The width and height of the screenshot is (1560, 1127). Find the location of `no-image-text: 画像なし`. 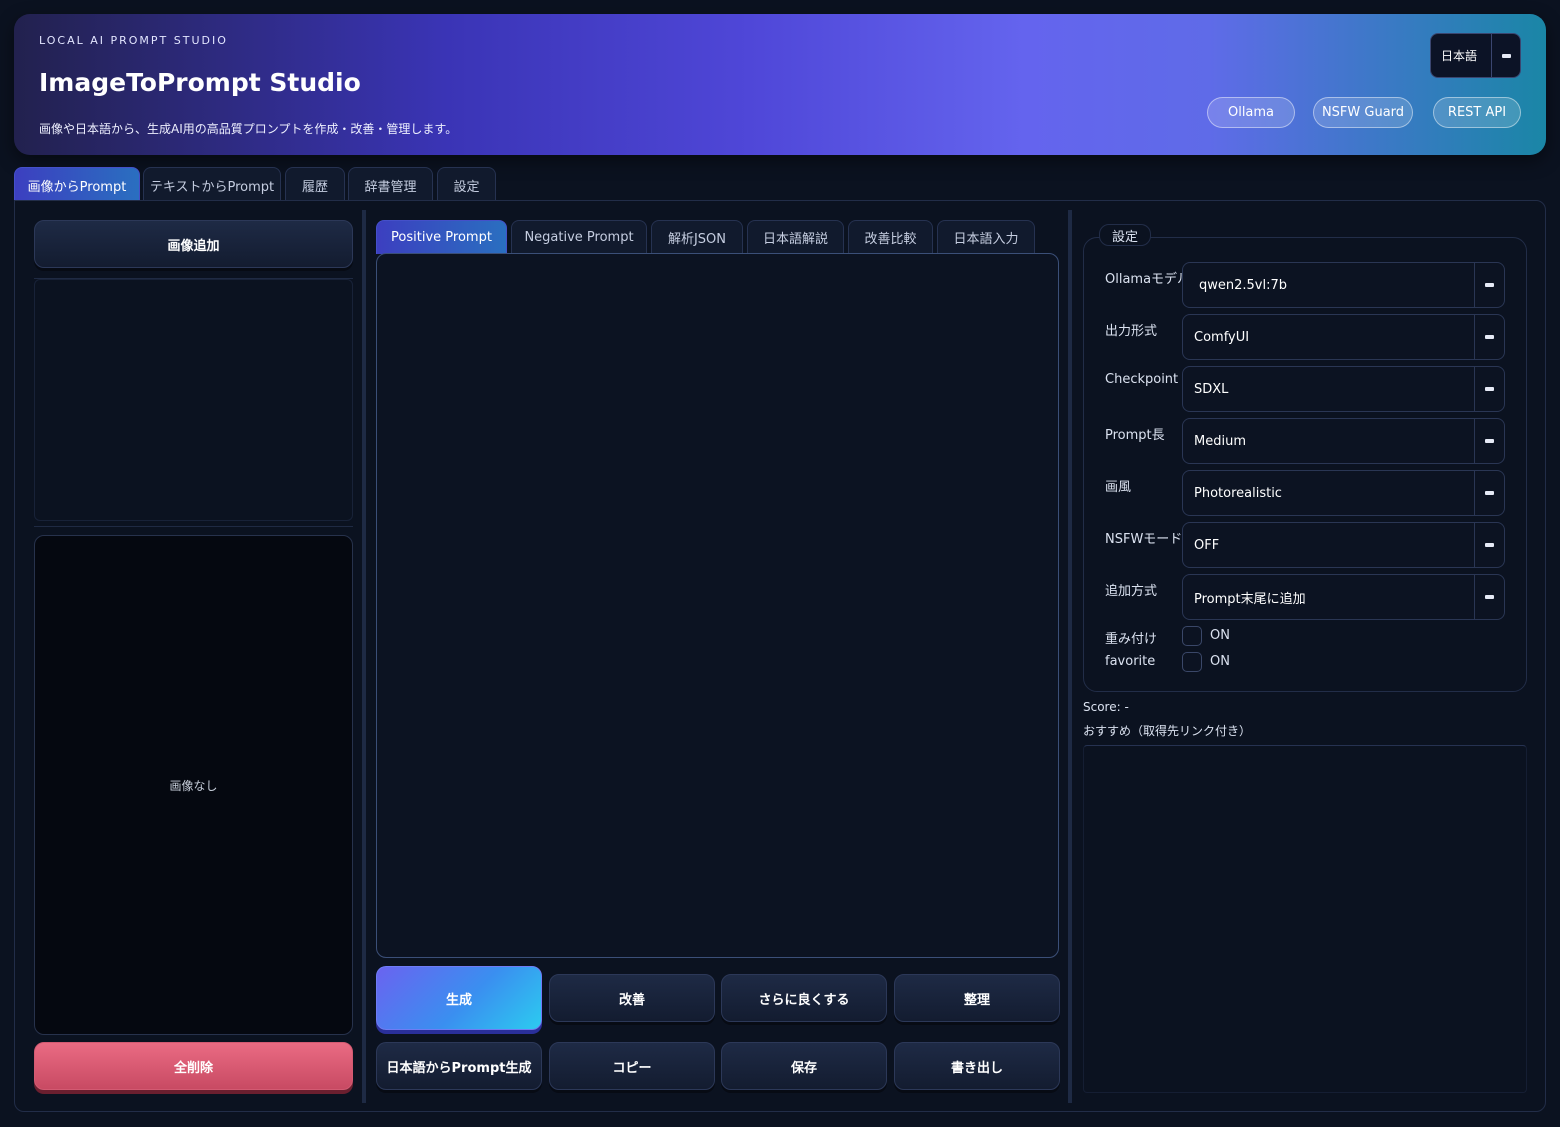

no-image-text: 画像なし is located at coordinates (193, 785).